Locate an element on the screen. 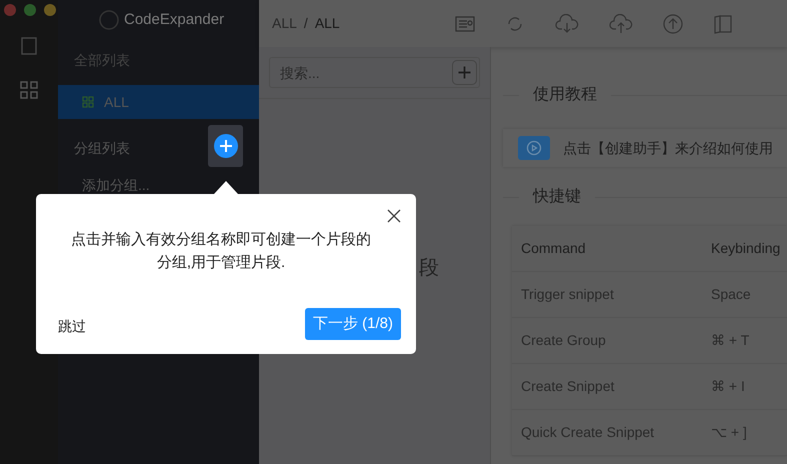 The height and width of the screenshot is (464, 787). skip-button: 跳过 is located at coordinates (72, 326).